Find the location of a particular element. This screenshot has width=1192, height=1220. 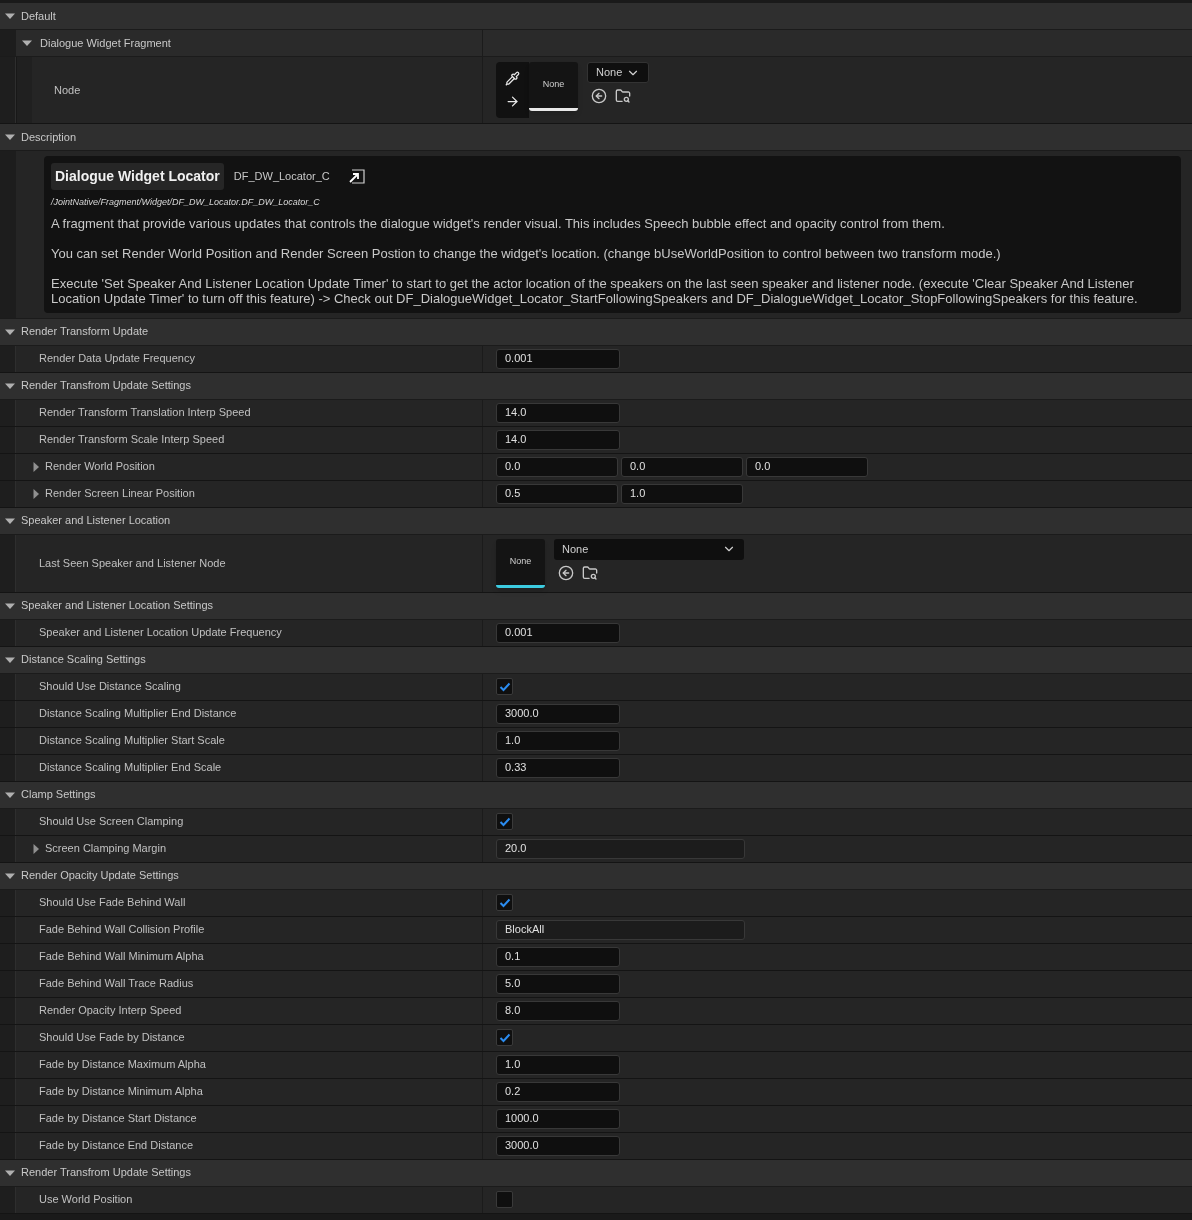

property-label: Fade by Distance Maximum Alpha is located at coordinates (122, 1065).